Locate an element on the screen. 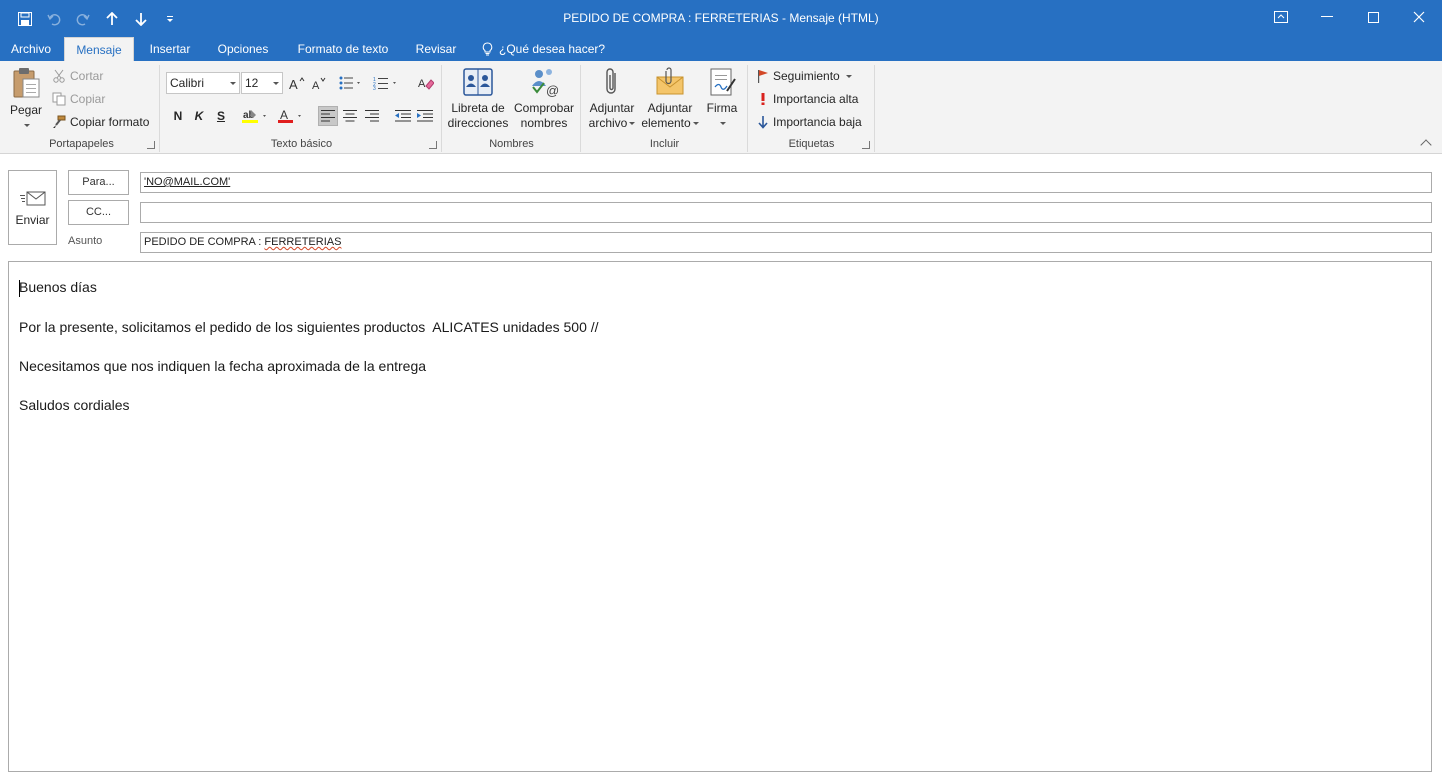  maximize-button is located at coordinates (1373, 17).